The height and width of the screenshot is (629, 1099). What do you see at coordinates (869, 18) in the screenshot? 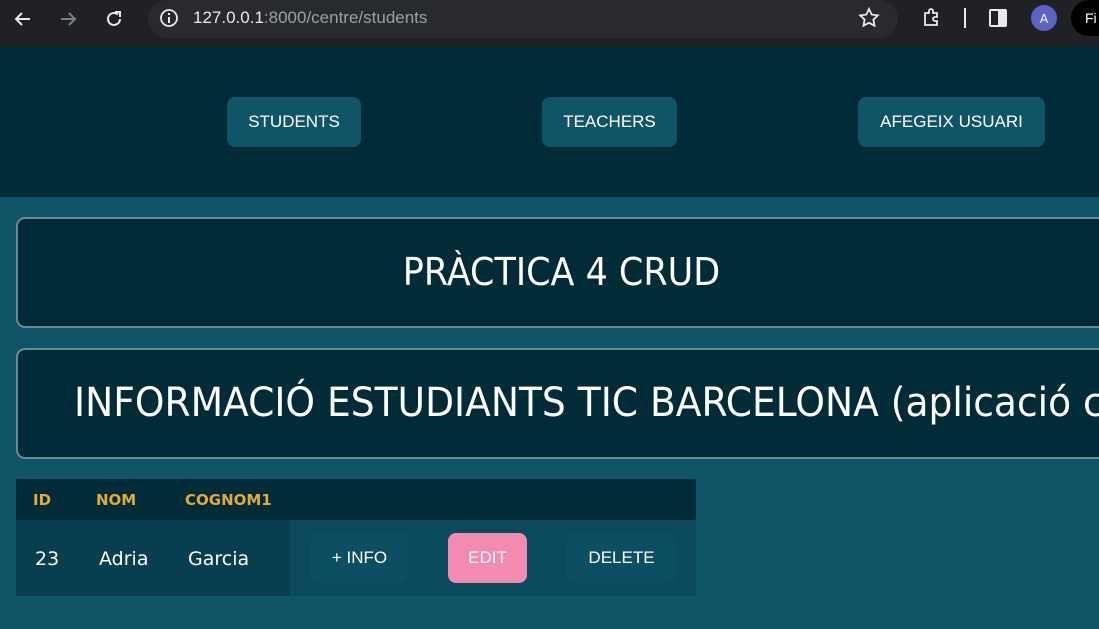
I see `bookmark-star-icon` at bounding box center [869, 18].